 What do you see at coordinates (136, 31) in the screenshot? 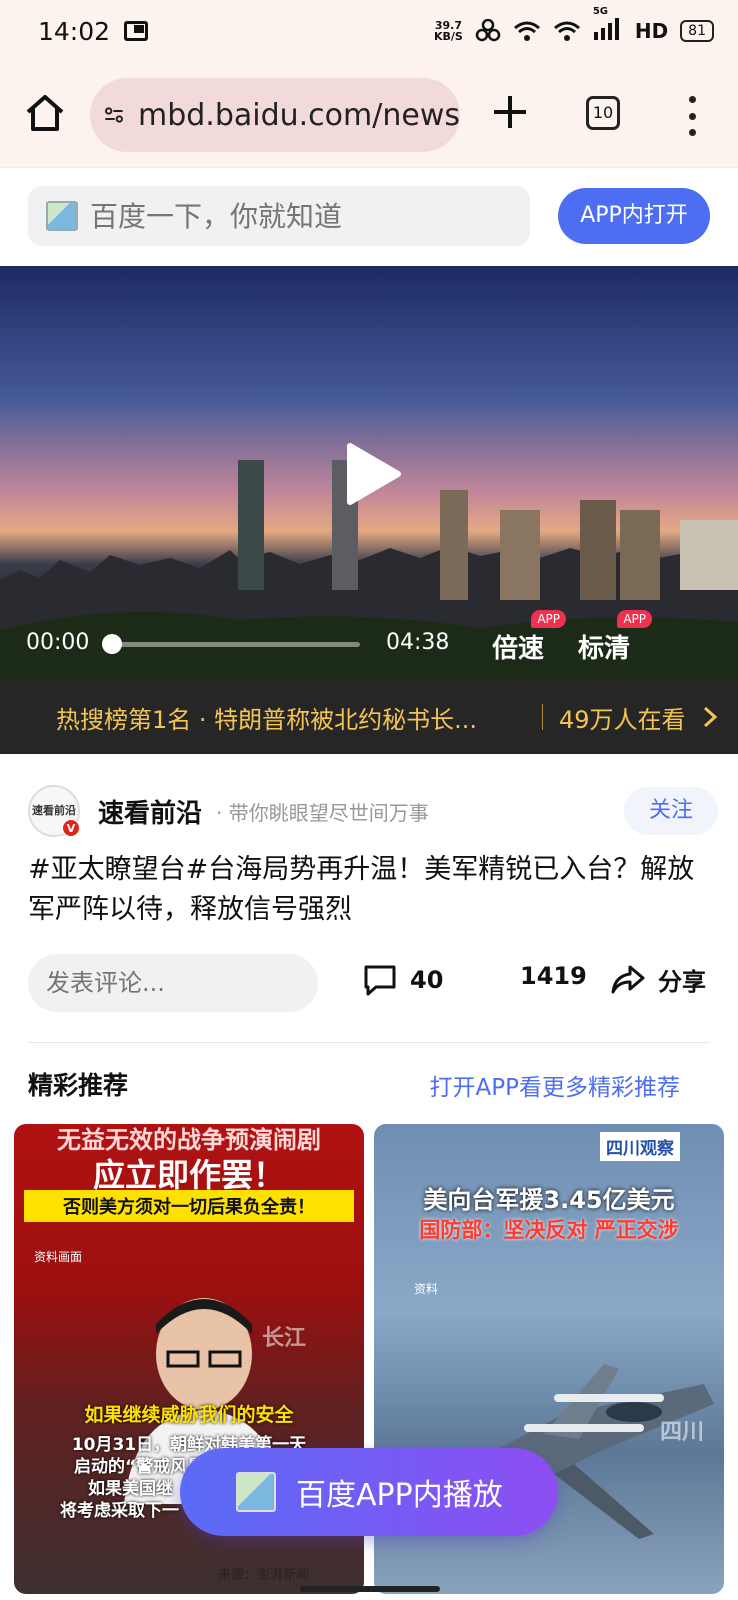
I see `notification-icon` at bounding box center [136, 31].